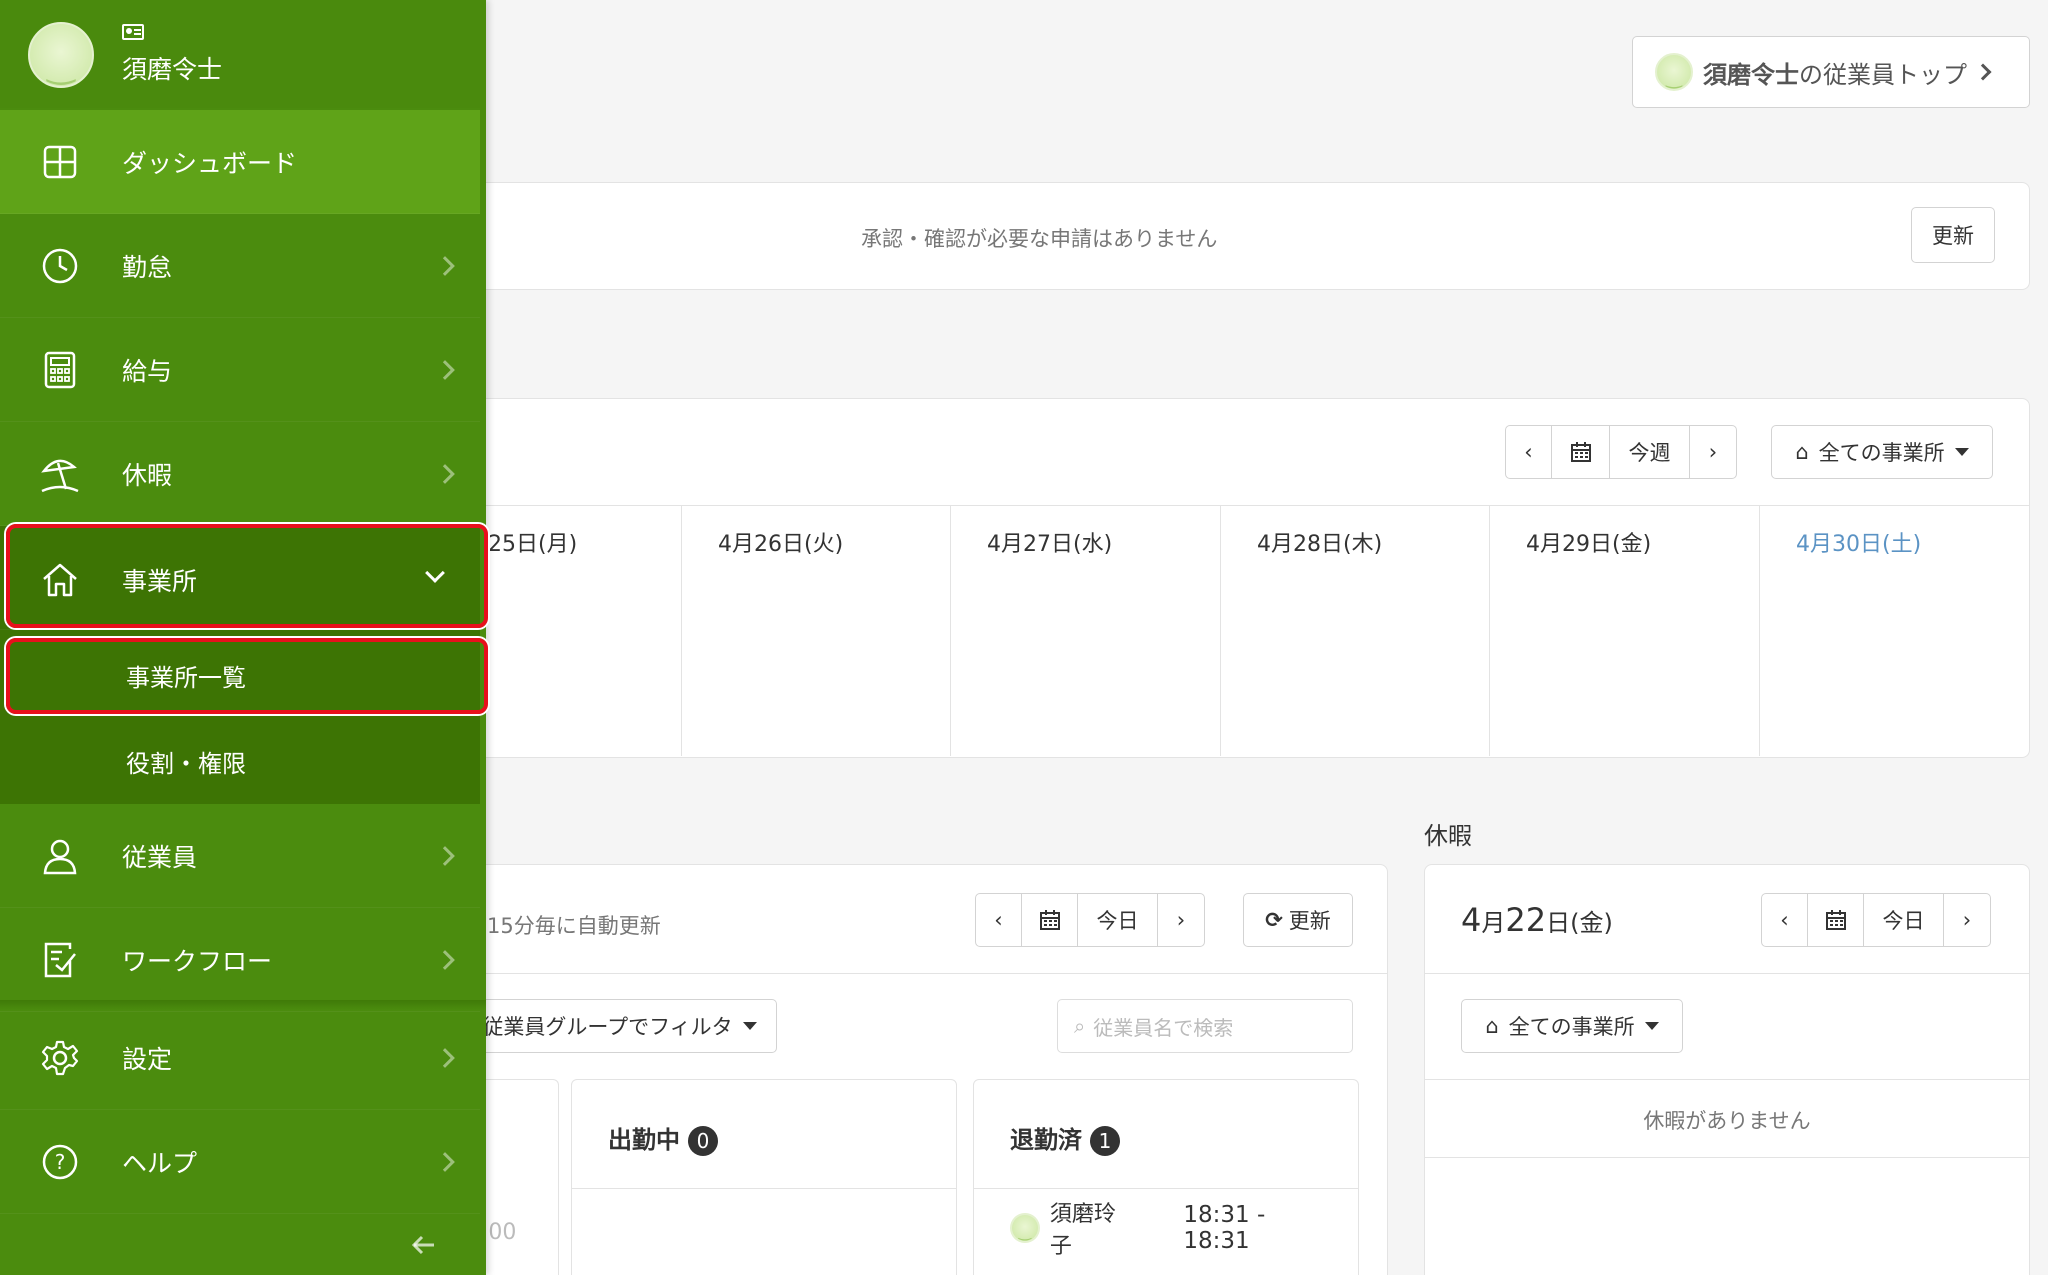 The image size is (2048, 1275). What do you see at coordinates (247, 576) in the screenshot?
I see `highlight-office` at bounding box center [247, 576].